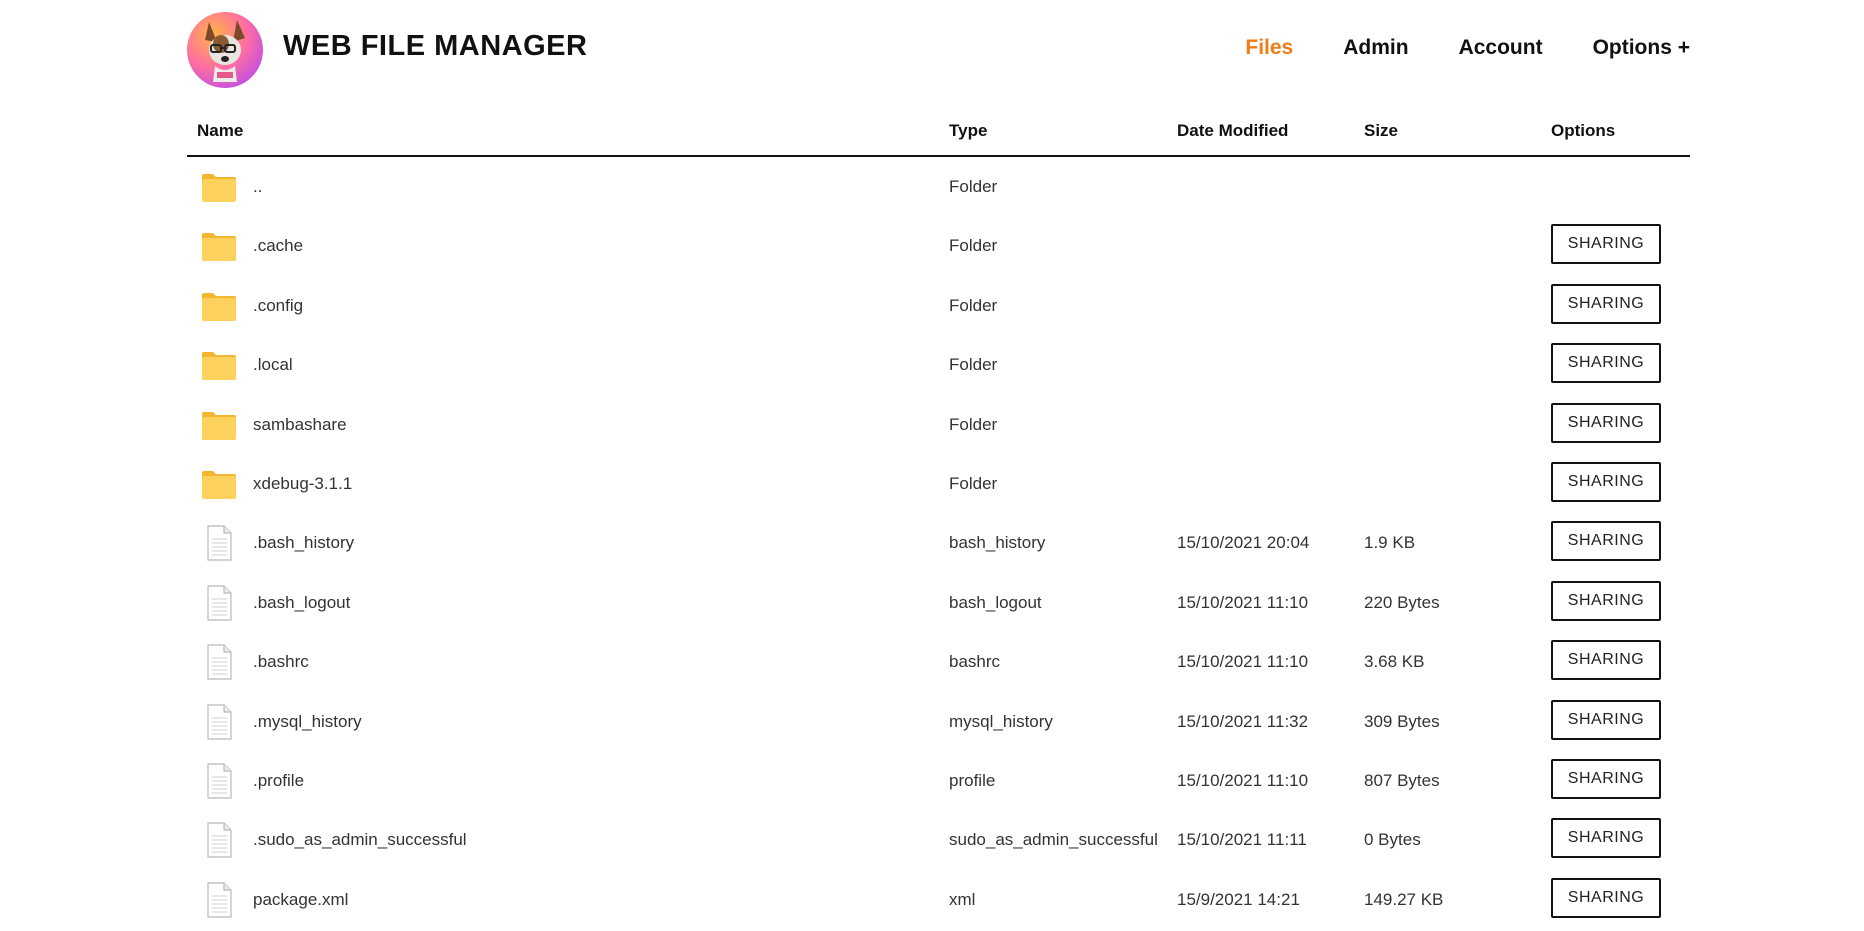  What do you see at coordinates (972, 780) in the screenshot?
I see `file-type: profile` at bounding box center [972, 780].